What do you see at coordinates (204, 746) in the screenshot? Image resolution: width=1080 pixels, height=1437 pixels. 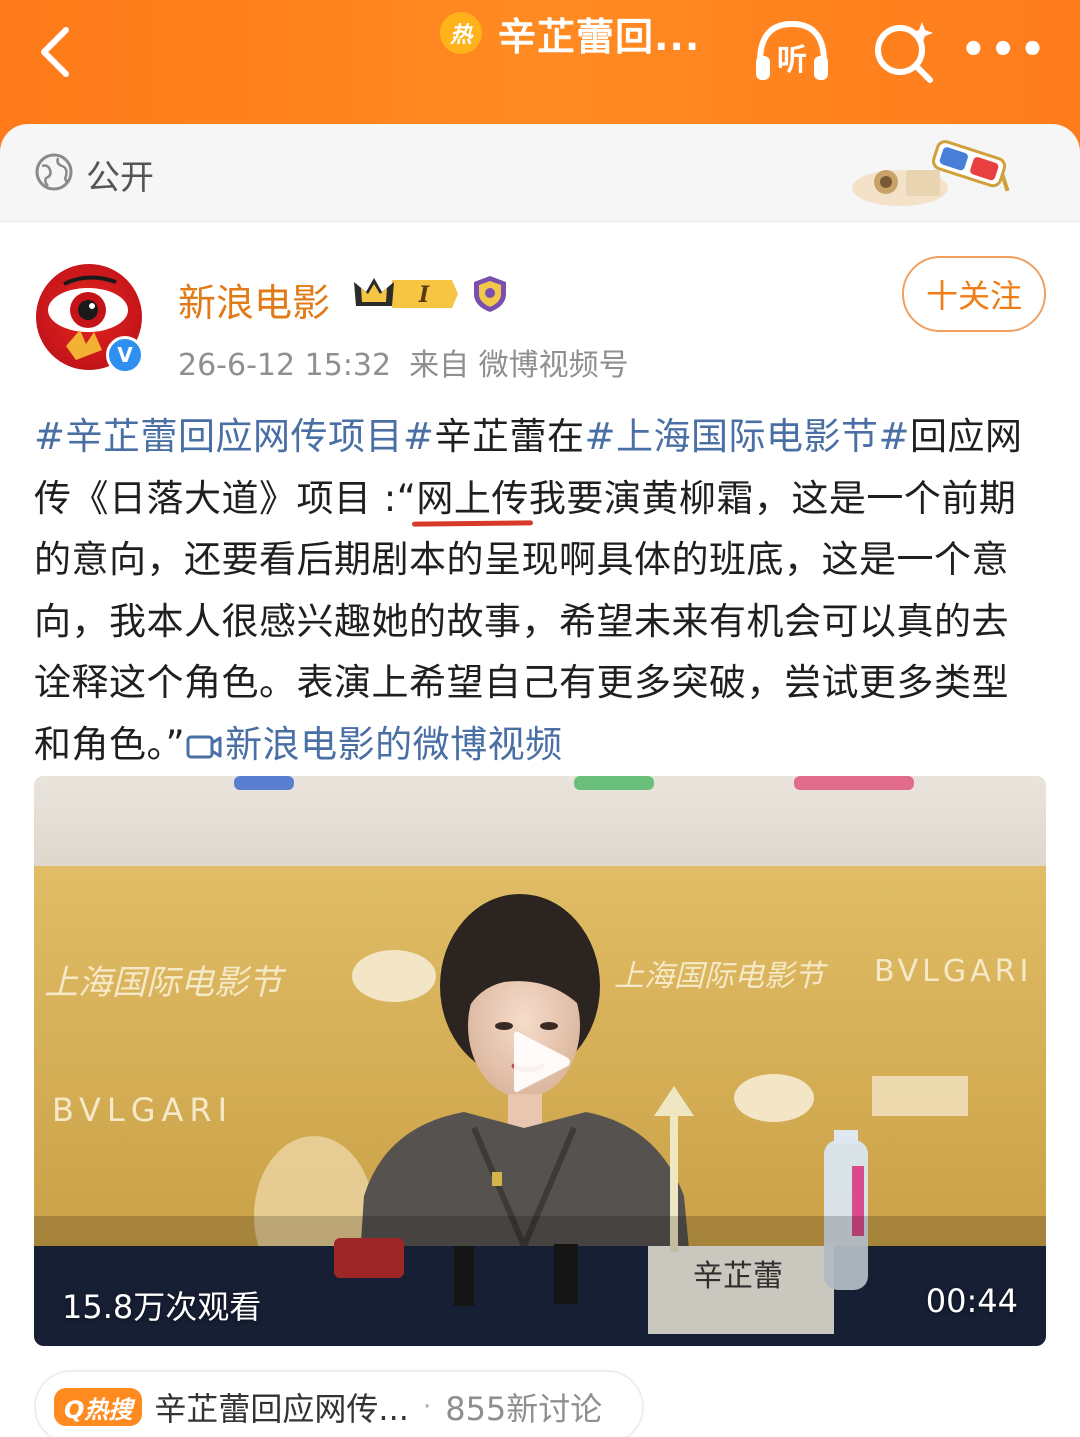 I see `video-camera-icon` at bounding box center [204, 746].